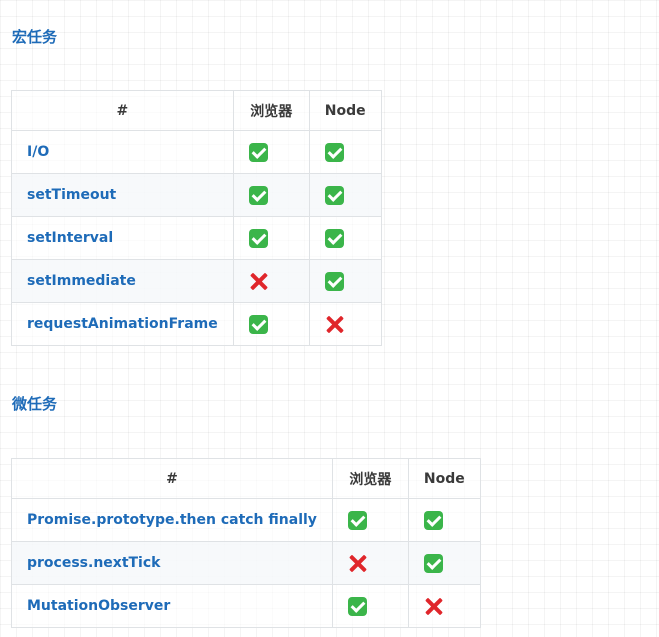  I want to click on table-row: MutationObserver, so click(246, 606).